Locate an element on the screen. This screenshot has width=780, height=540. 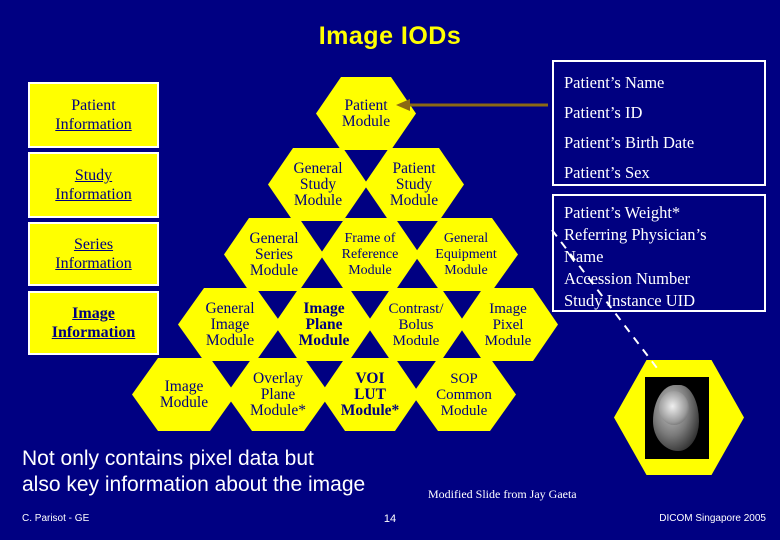
attribute-line: Name is located at coordinates (584, 256).